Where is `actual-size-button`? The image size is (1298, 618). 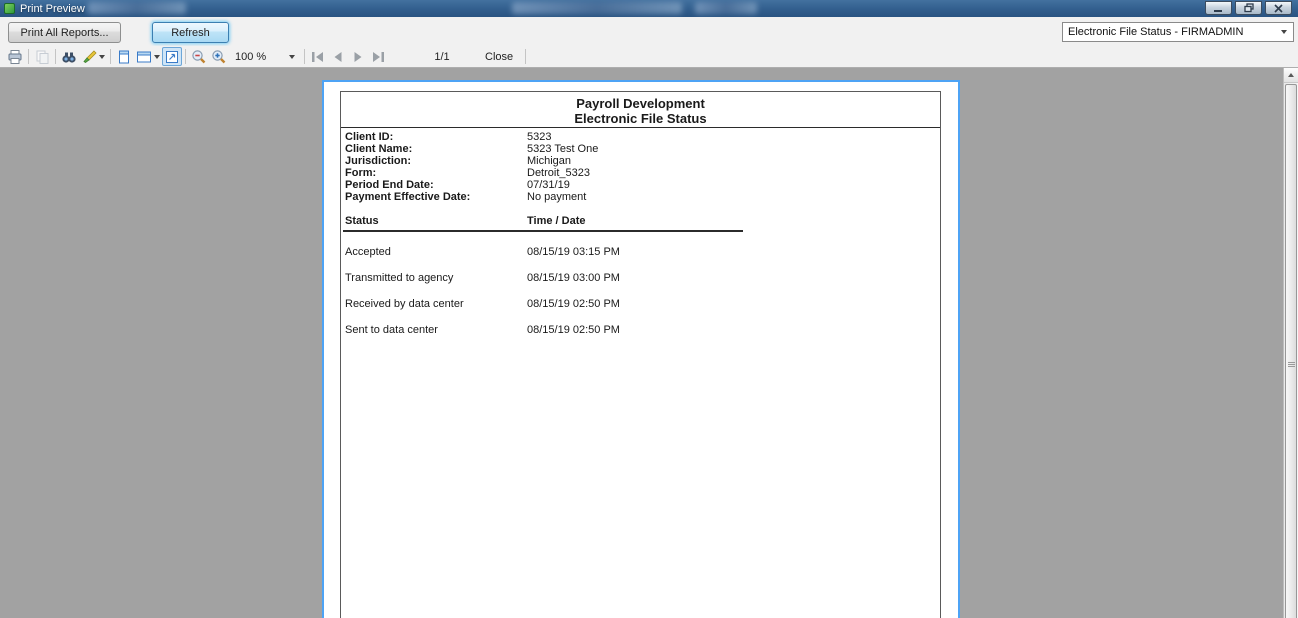 actual-size-button is located at coordinates (124, 57).